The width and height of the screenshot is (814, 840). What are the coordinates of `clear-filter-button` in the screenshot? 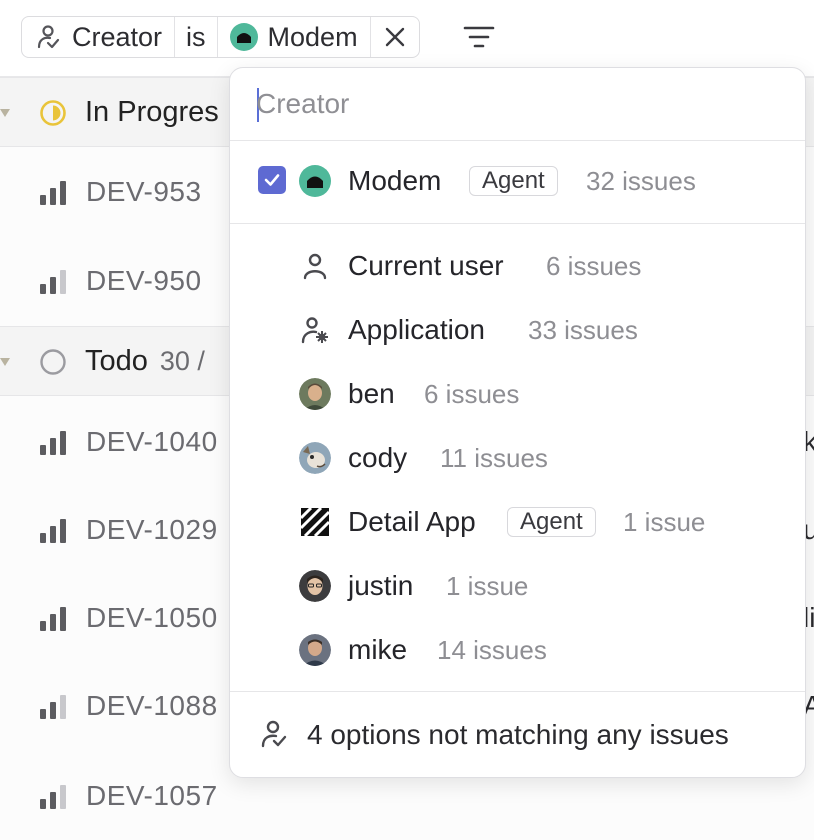 It's located at (395, 37).